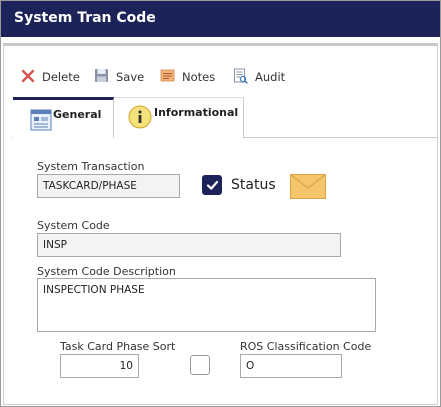 The height and width of the screenshot is (407, 441). Describe the element at coordinates (240, 77) in the screenshot. I see `audit-icon` at that location.